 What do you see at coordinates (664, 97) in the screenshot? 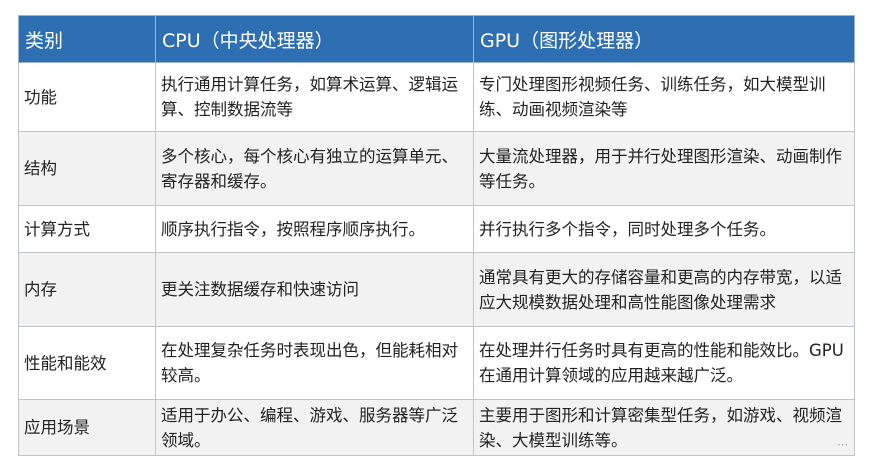
I see `cell-gpu: 专门处理图形视频任务、训练任务，如大模型训练、动画视频渲染等` at bounding box center [664, 97].